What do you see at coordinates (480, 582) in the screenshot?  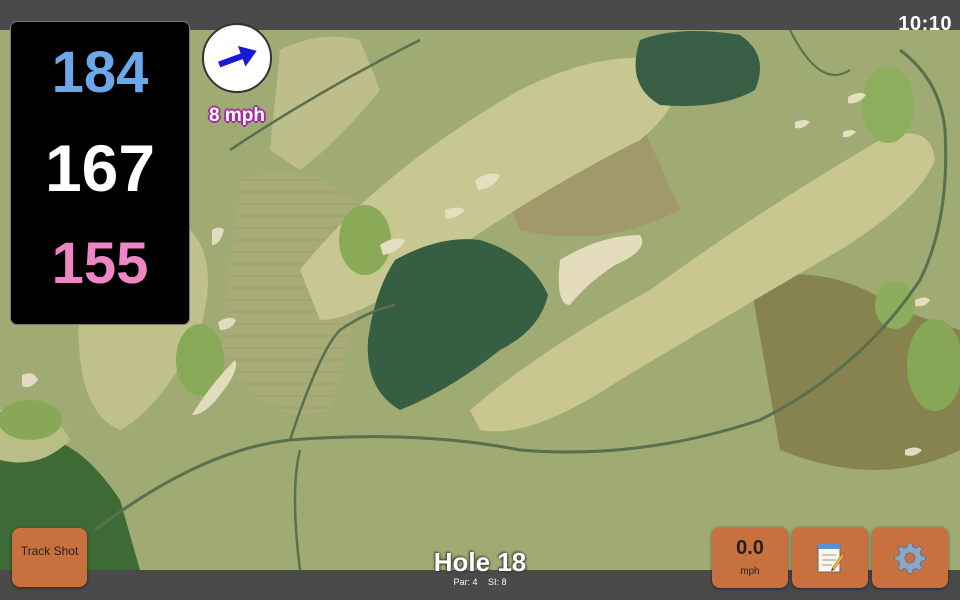 I see `hole-info: Par: 4 SI: 8` at bounding box center [480, 582].